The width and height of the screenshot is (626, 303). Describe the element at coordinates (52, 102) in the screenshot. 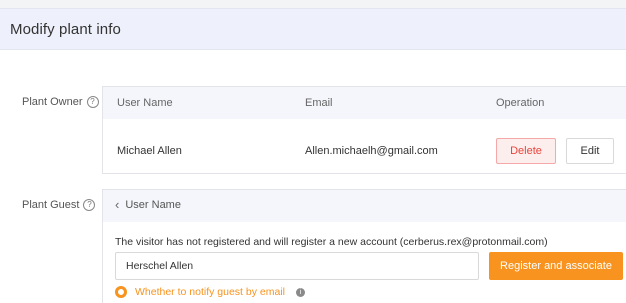

I see `plant-owner-label-text: Plant Owner` at that location.